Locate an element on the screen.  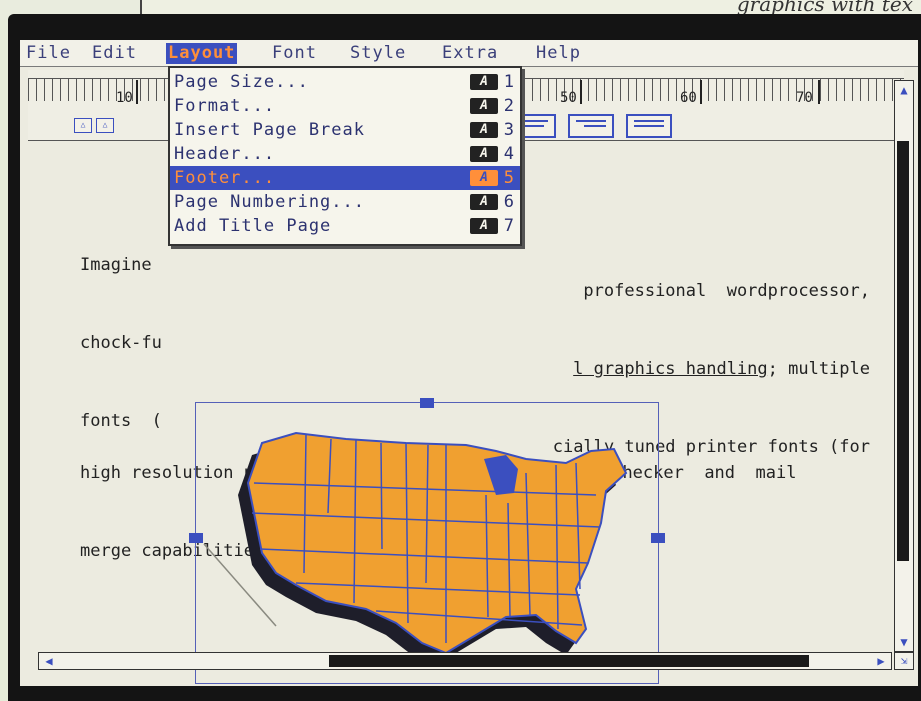
menu-item-page-numbering: Page Numbering... A 6 is located at coordinates (345, 202).